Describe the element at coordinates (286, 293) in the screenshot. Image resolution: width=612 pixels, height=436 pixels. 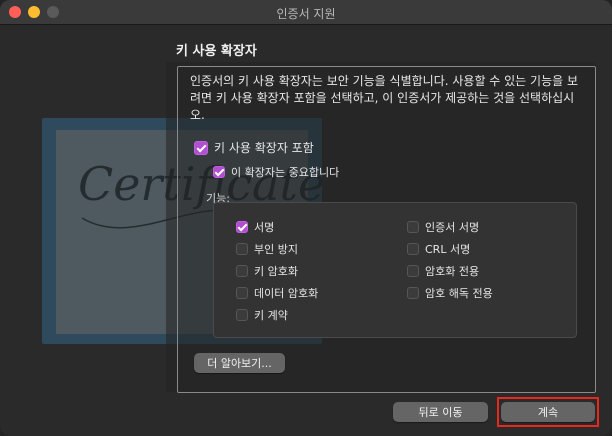
I see `data-encipherment-label: 데이터 암호화` at that location.